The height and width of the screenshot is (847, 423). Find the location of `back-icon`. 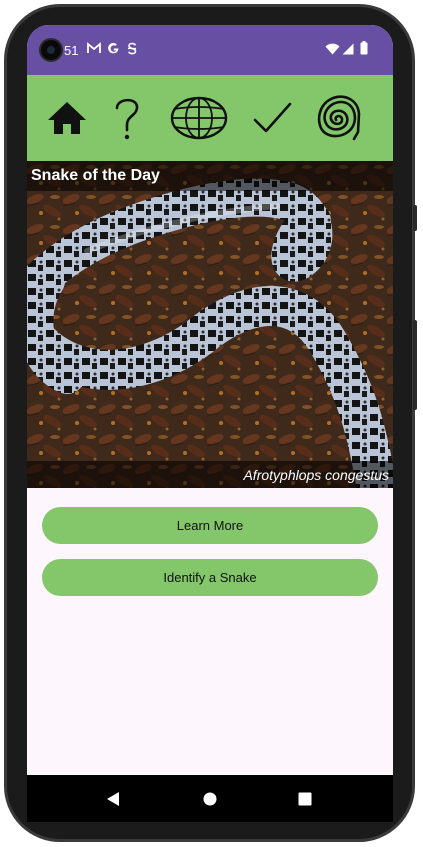

back-icon is located at coordinates (113, 801).